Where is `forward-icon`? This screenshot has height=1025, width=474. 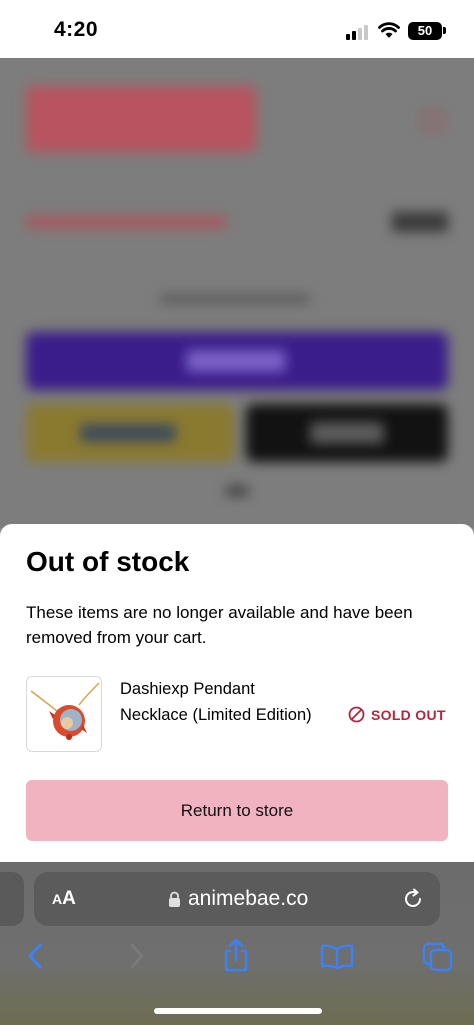
forward-icon is located at coordinates (137, 956).